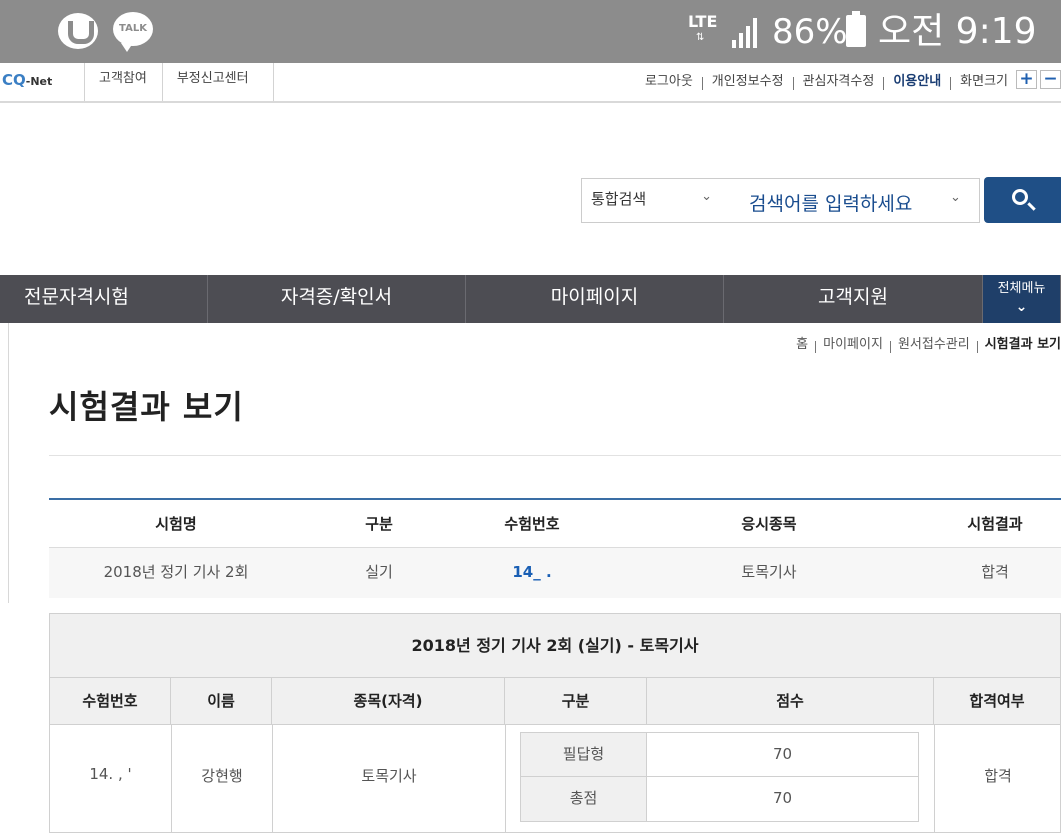 The height and width of the screenshot is (840, 1061). What do you see at coordinates (747, 31) in the screenshot?
I see `signal-icon` at bounding box center [747, 31].